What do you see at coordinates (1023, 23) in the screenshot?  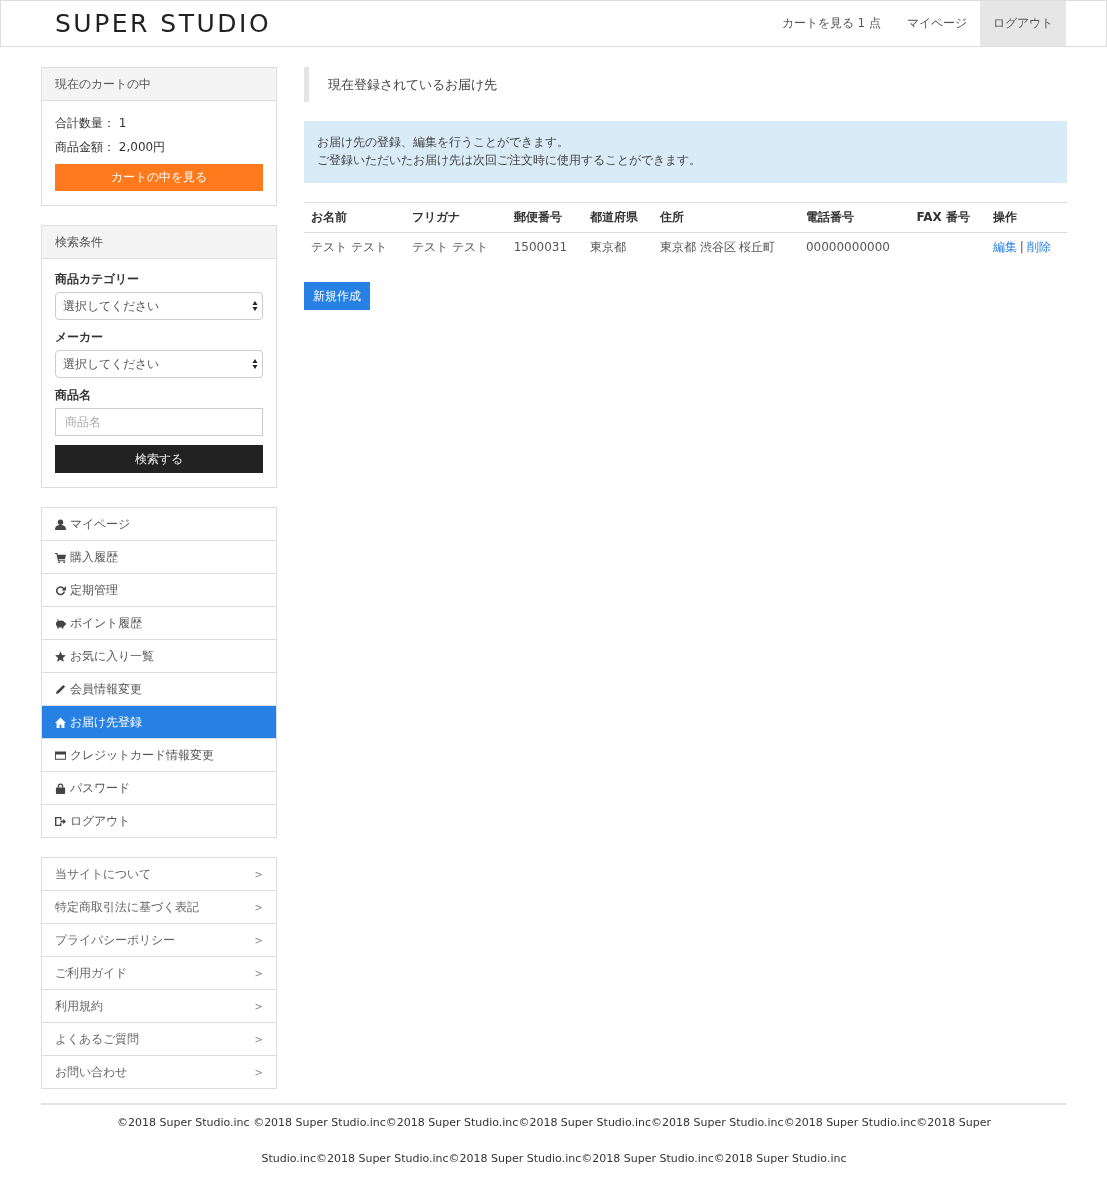 I see `nav-link: ログアウト` at bounding box center [1023, 23].